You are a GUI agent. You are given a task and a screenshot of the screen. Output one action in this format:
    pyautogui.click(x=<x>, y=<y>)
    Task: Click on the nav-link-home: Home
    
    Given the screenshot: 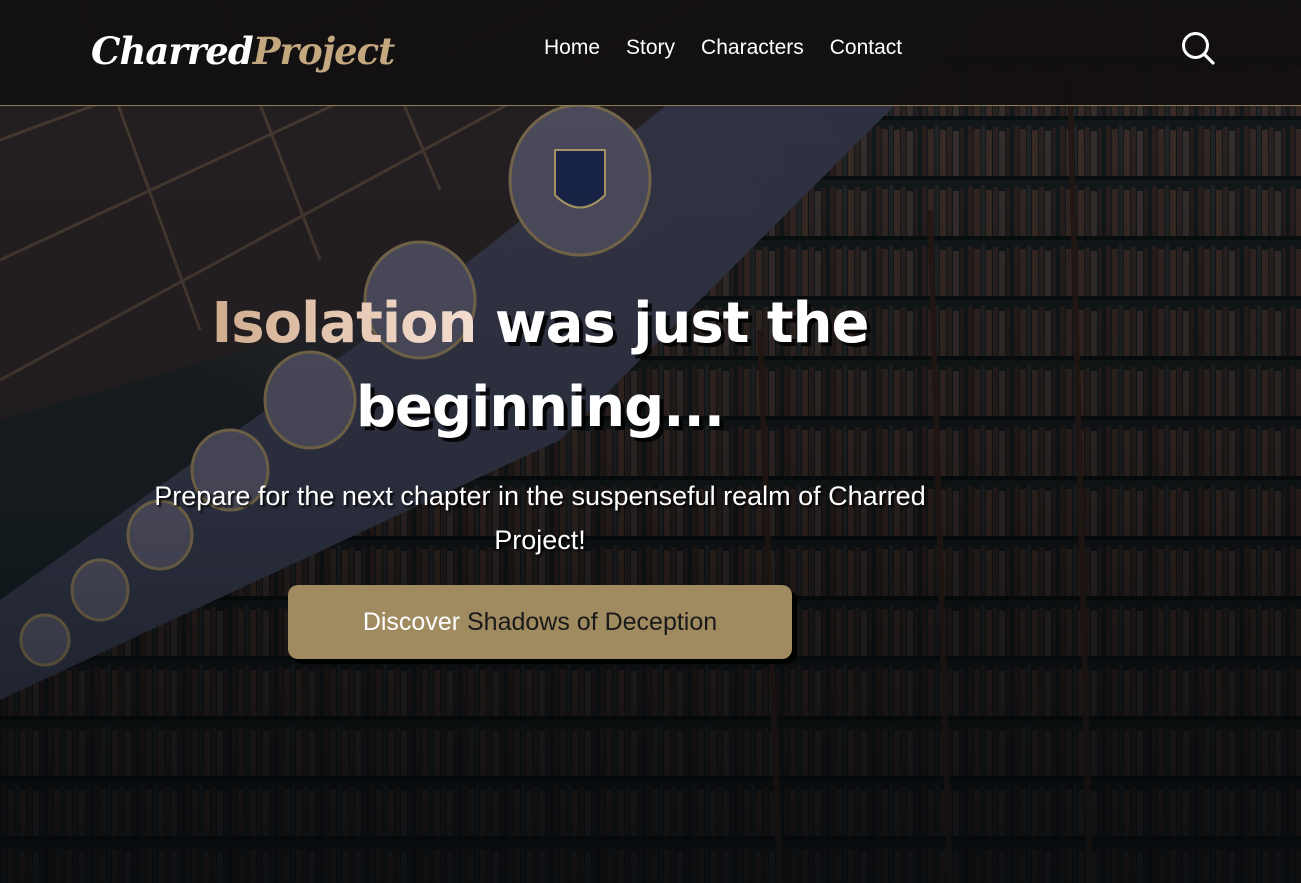 What is the action you would take?
    pyautogui.click(x=572, y=48)
    